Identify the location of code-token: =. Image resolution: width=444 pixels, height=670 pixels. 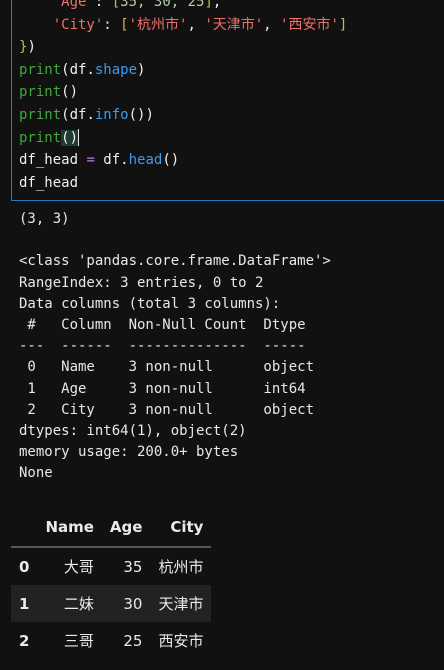
(90, 160).